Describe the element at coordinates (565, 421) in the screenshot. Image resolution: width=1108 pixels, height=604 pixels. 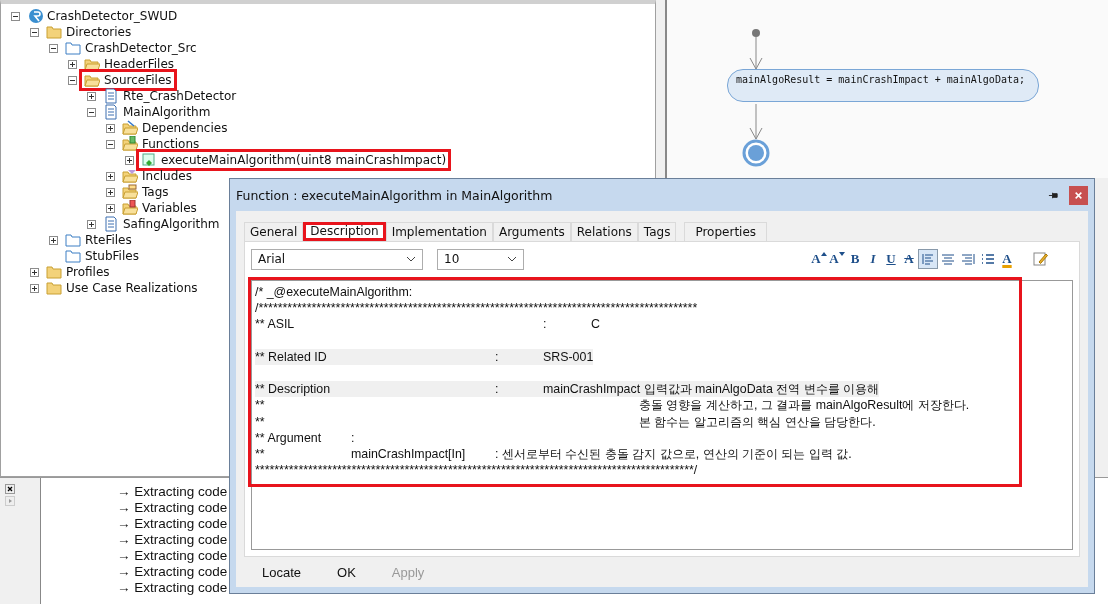
I see `comment-line: ** 본 함수는 알고리즘의 핵심 연산을 담당한다.` at that location.